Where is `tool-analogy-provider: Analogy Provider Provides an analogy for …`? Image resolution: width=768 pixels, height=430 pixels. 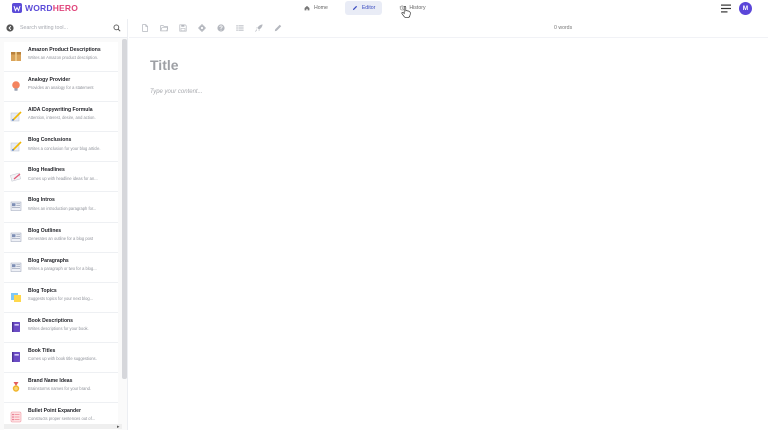
tool-analogy-provider: Analogy Provider Provides an analogy for … is located at coordinates (61, 87).